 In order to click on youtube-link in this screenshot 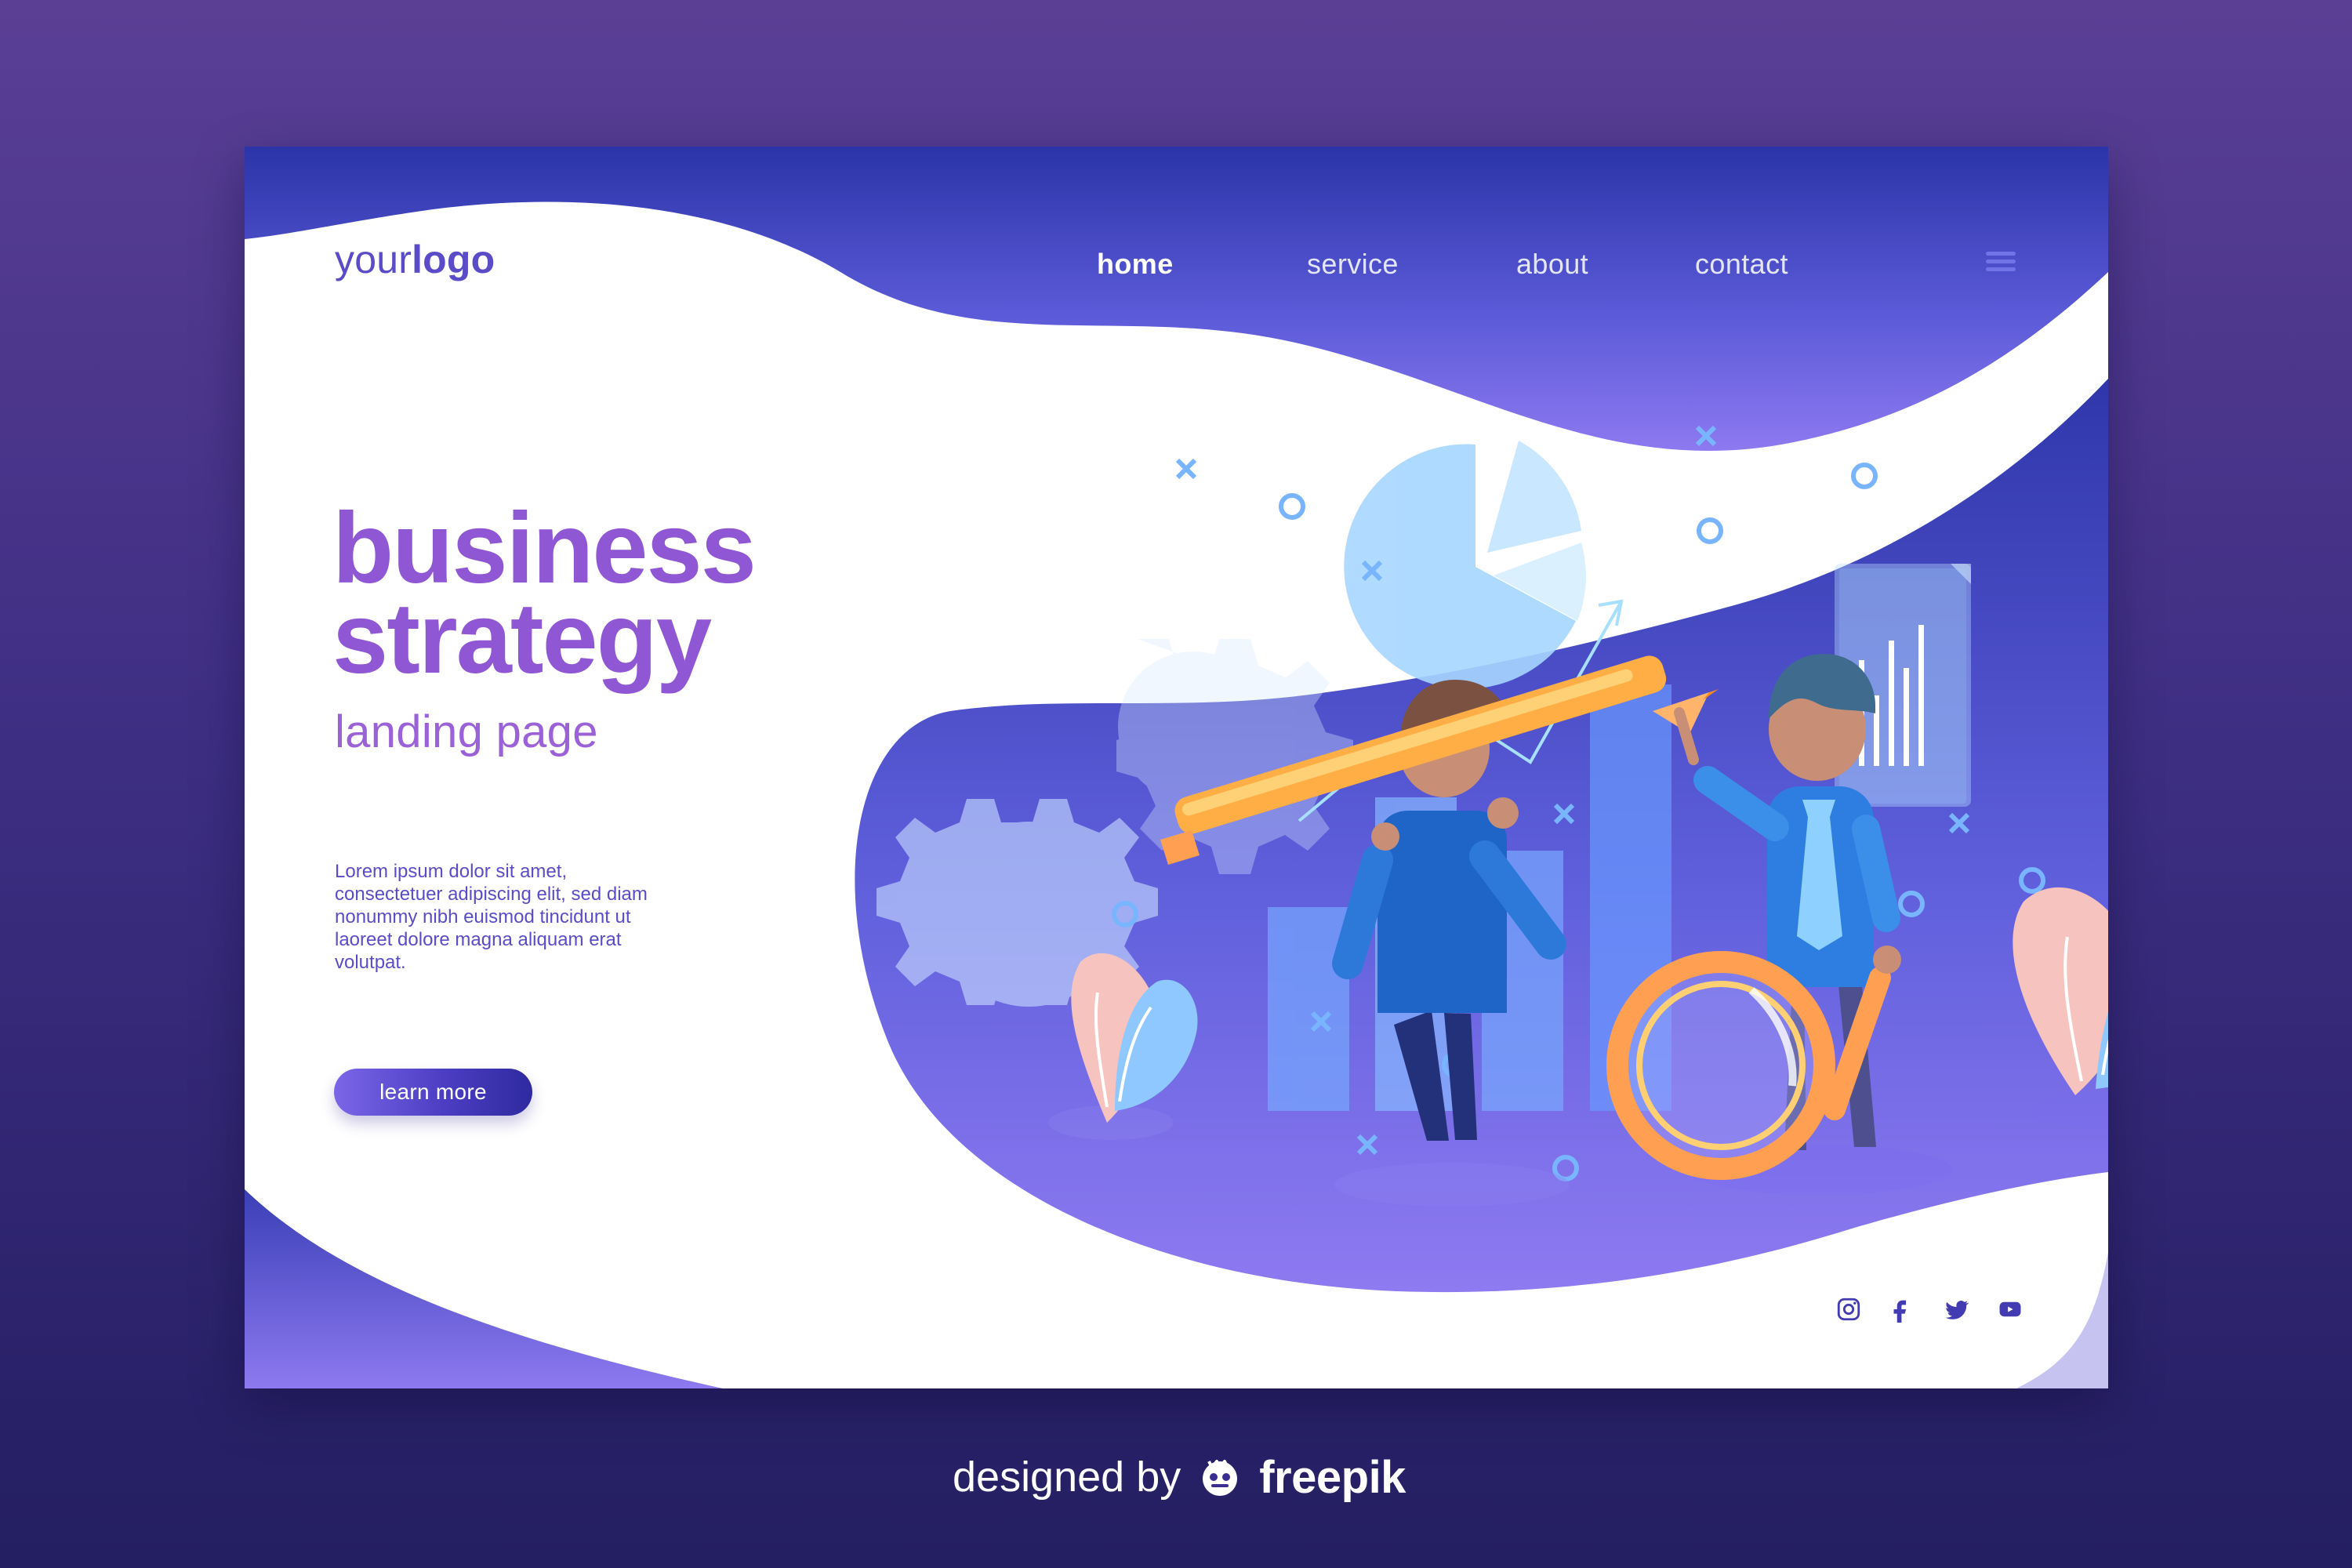, I will do `click(2010, 1309)`.